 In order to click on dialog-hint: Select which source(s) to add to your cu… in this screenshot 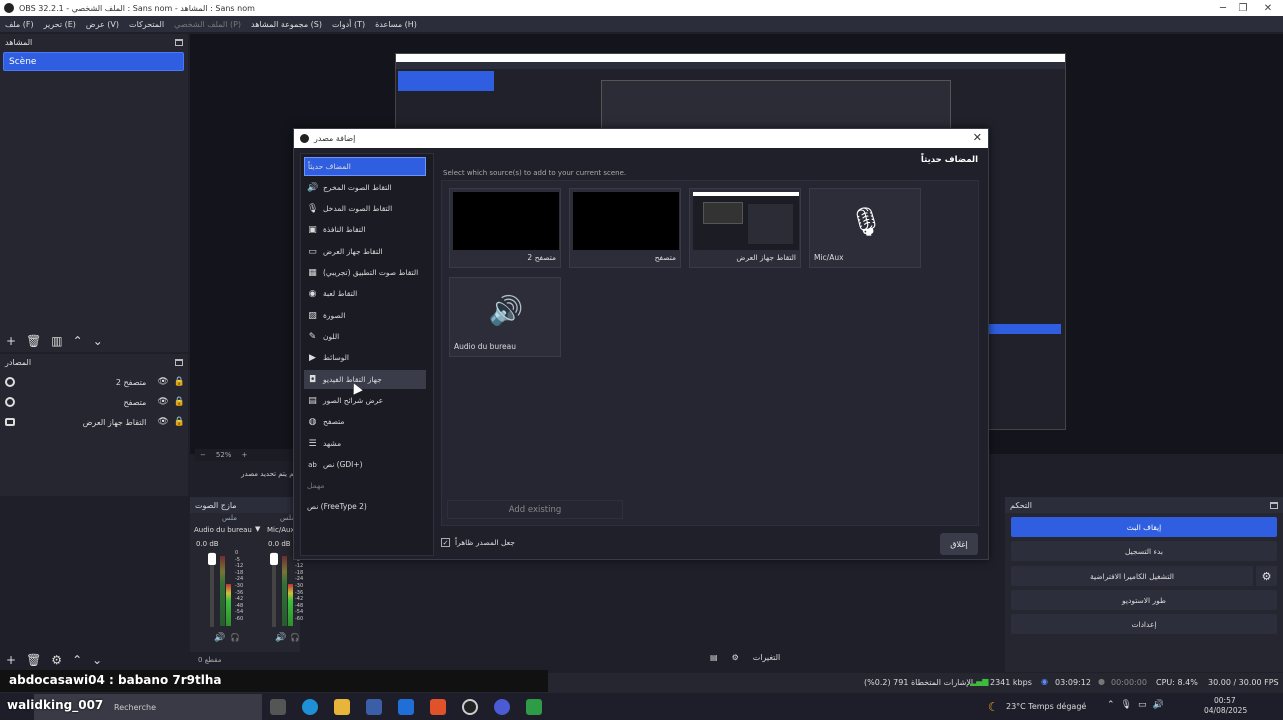, I will do `click(535, 173)`.